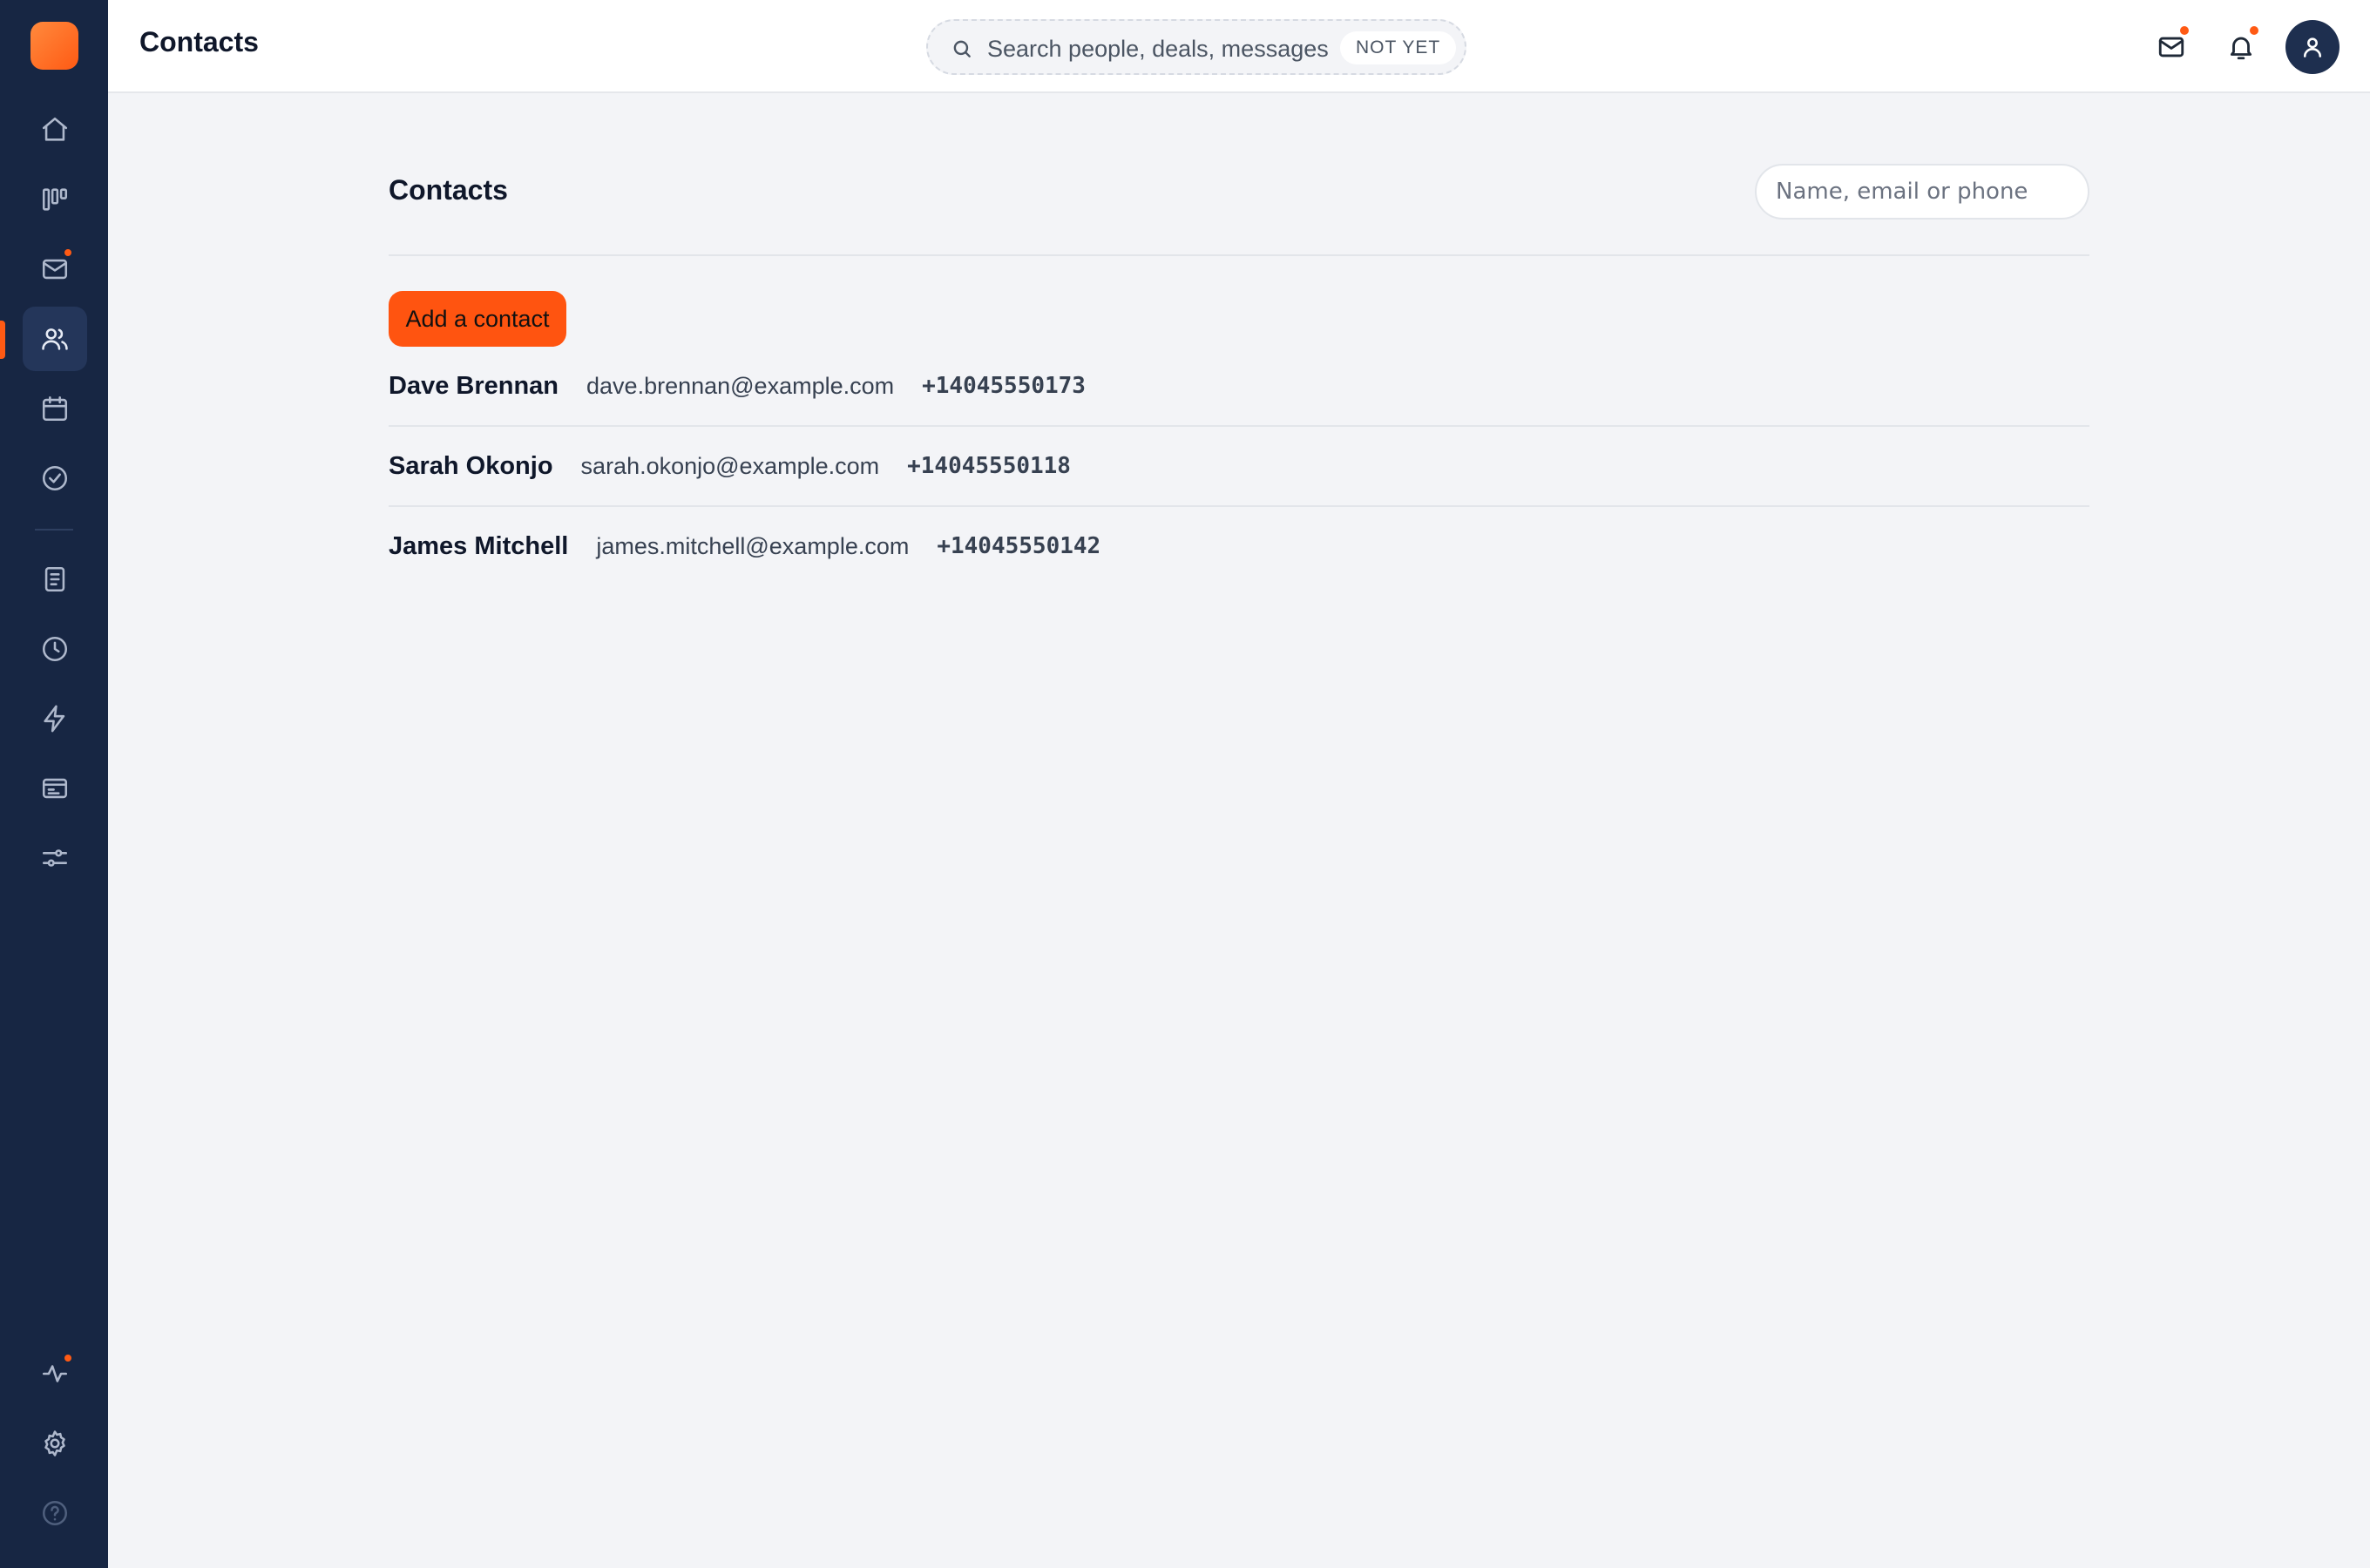 The image size is (2370, 1568). Describe the element at coordinates (474, 385) in the screenshot. I see `contact-name: Dave Brennan` at that location.